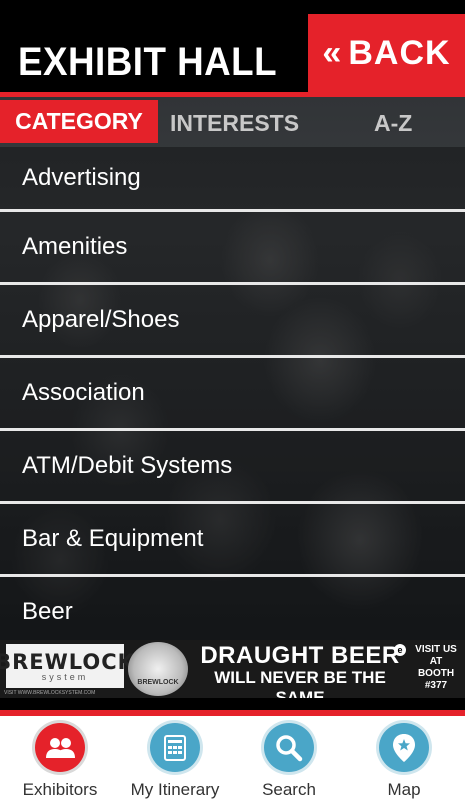 Image resolution: width=465 pixels, height=800 pixels. I want to click on nav-map: Map, so click(404, 760).